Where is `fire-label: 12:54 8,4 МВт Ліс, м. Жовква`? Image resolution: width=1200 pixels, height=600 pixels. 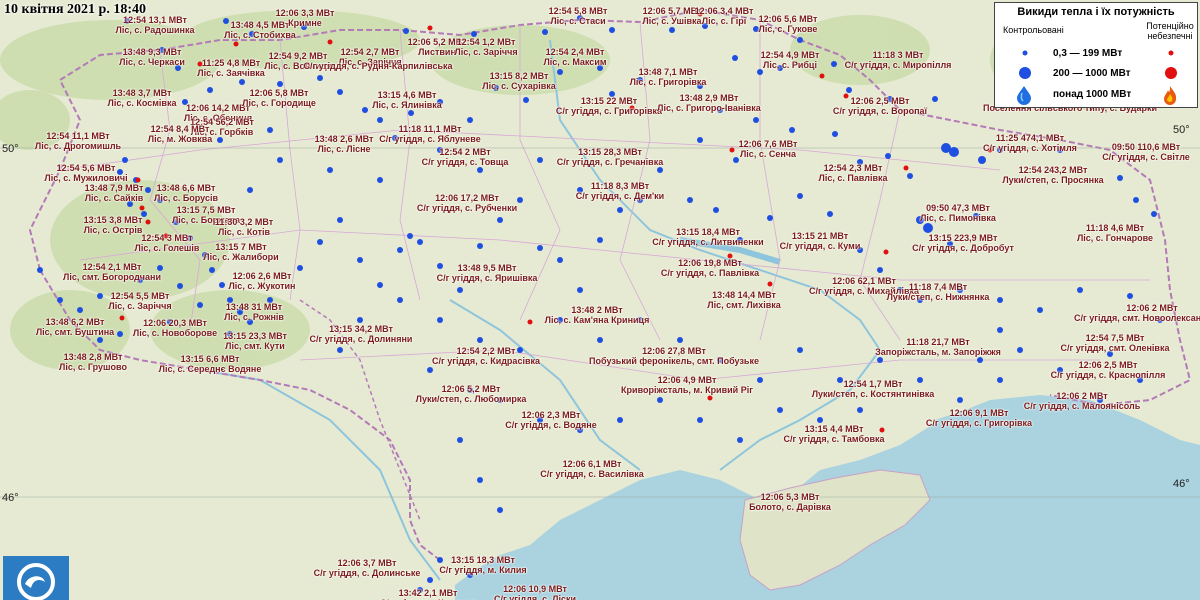 fire-label: 12:54 8,4 МВт Ліс, м. Жовква is located at coordinates (180, 134).